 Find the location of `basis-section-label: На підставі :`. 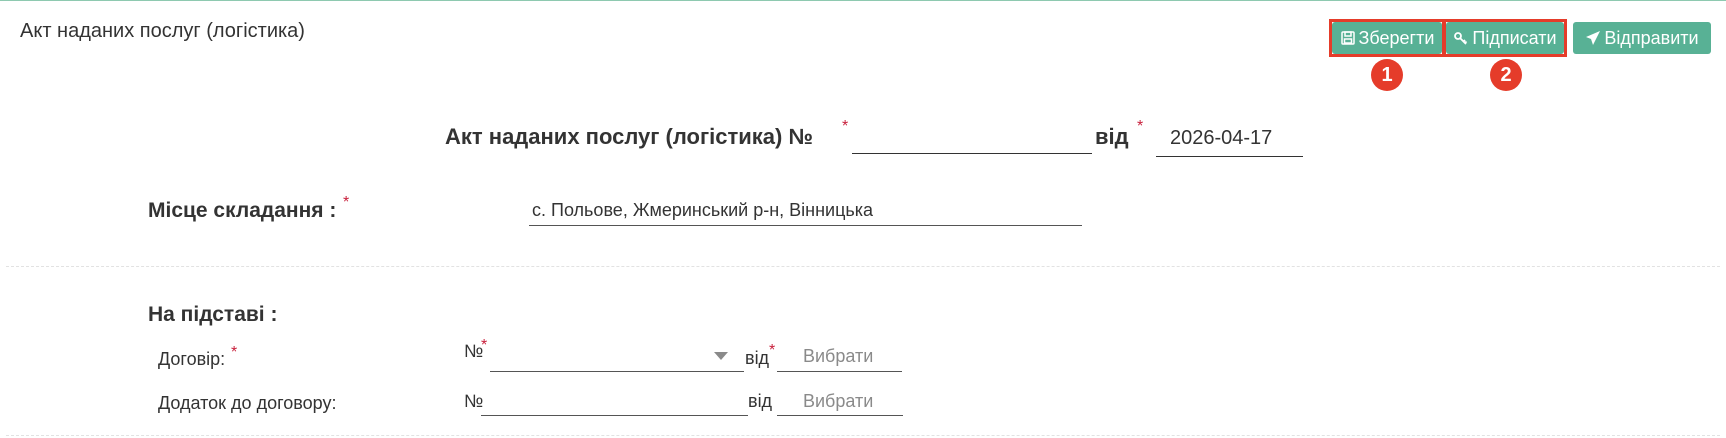

basis-section-label: На підставі : is located at coordinates (213, 314).